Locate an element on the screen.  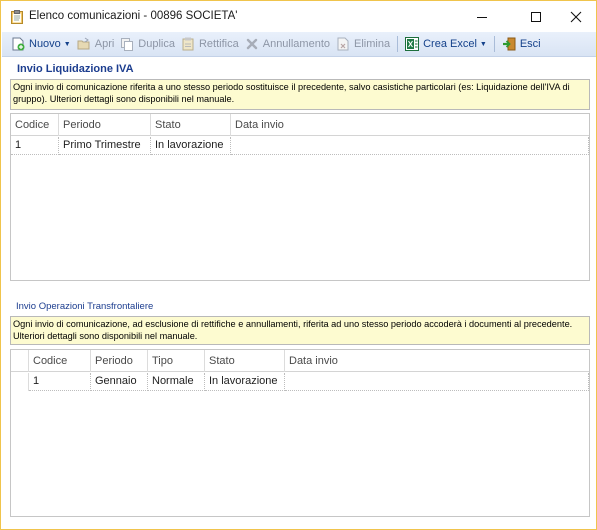
esci-label: Esci is located at coordinates (530, 44).